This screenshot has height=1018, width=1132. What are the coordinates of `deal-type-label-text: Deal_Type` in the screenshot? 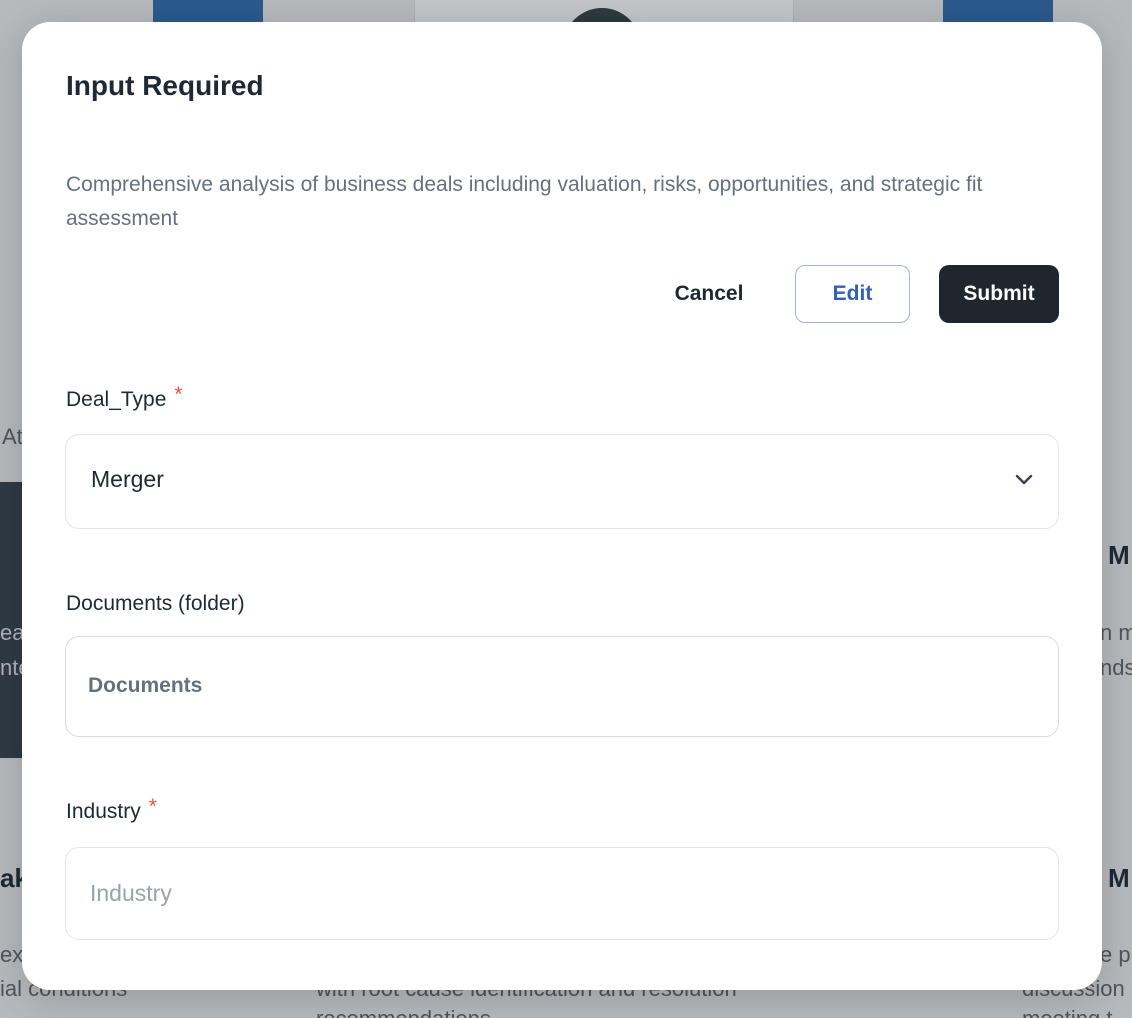 It's located at (116, 399).